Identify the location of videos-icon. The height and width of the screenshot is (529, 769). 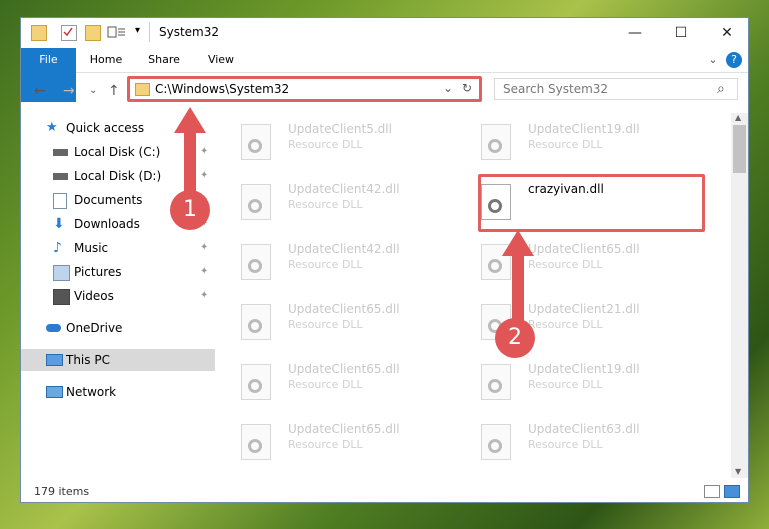
(61, 297).